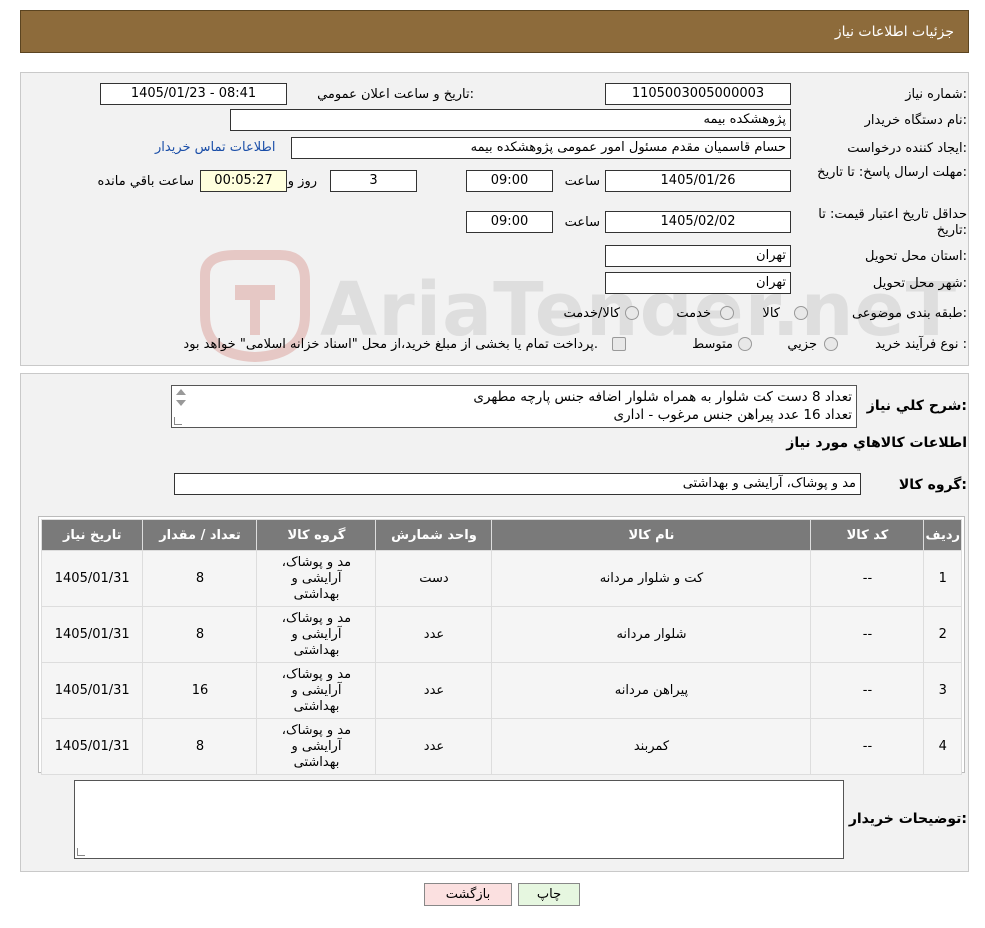  Describe the element at coordinates (468, 894) in the screenshot. I see `back-button: بازگشت` at that location.